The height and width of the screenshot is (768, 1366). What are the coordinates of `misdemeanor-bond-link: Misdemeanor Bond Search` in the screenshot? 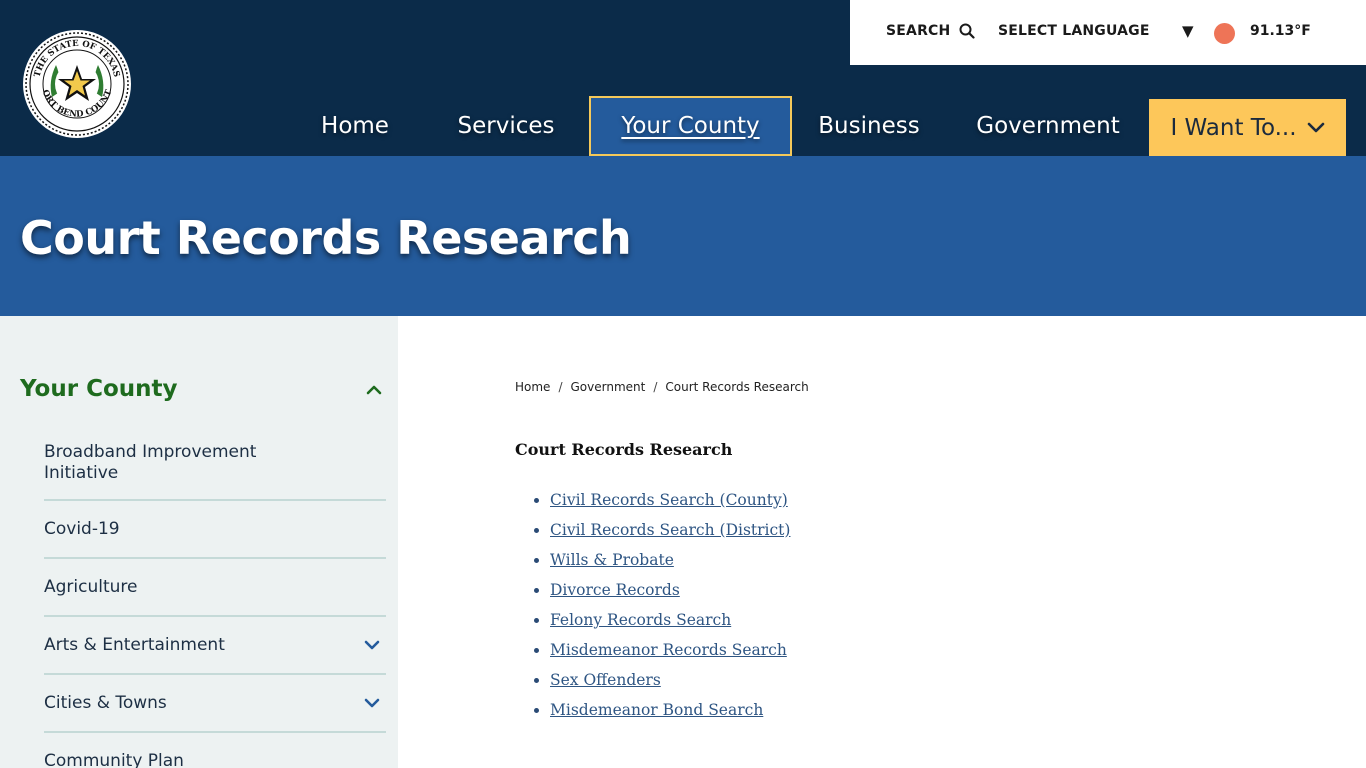 It's located at (656, 710).